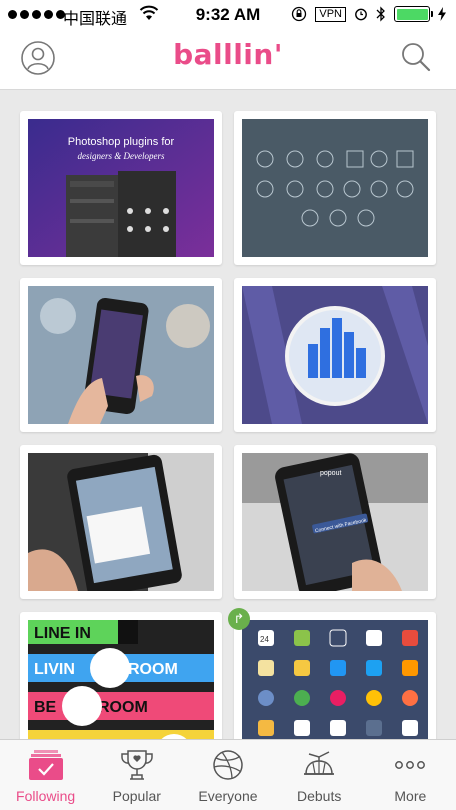 The image size is (456, 810). Describe the element at coordinates (239, 619) in the screenshot. I see `rebound-icon: ↱` at that location.